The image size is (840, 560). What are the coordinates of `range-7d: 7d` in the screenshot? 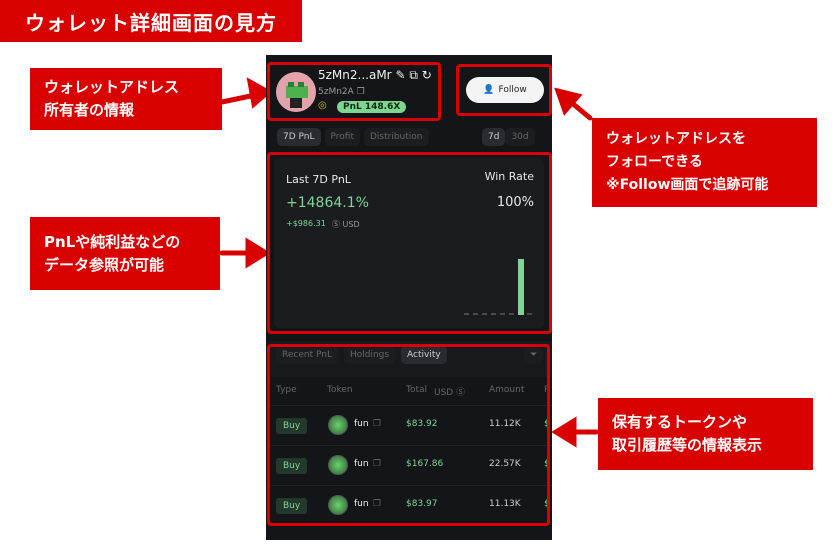 It's located at (494, 137).